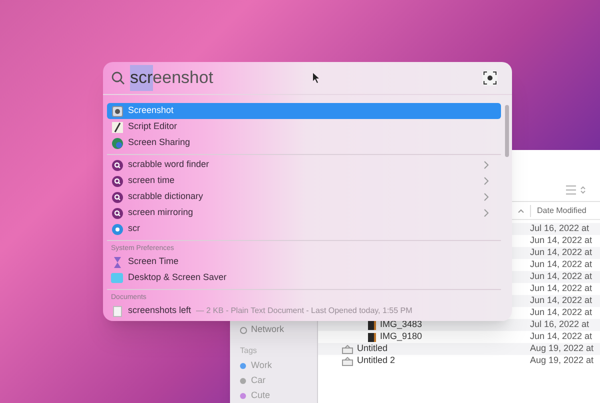 This screenshot has width=600, height=403. I want to click on search-field: screenshot, so click(172, 78).